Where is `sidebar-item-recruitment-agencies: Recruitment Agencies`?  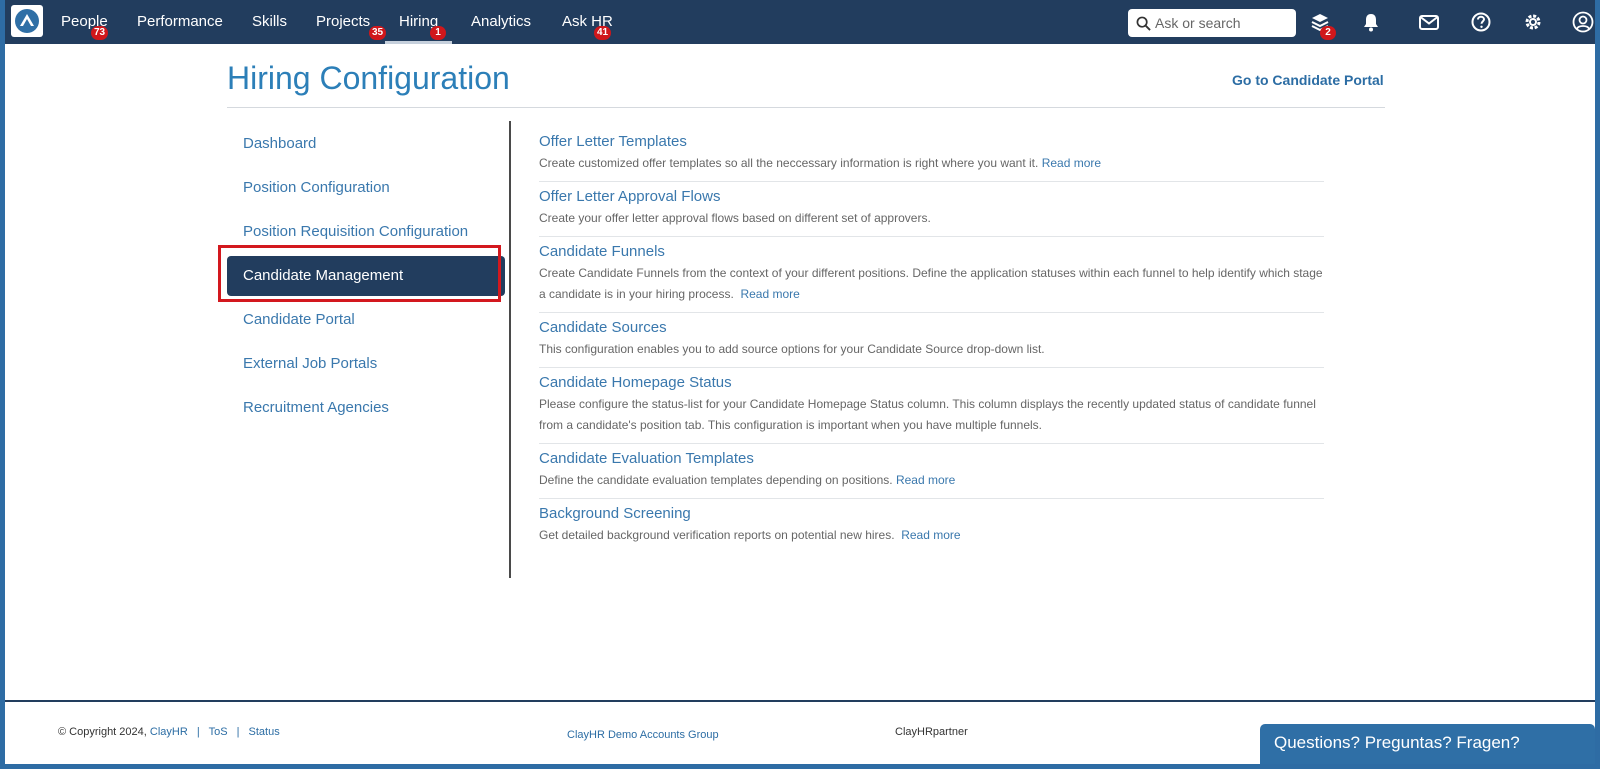 sidebar-item-recruitment-agencies: Recruitment Agencies is located at coordinates (366, 408).